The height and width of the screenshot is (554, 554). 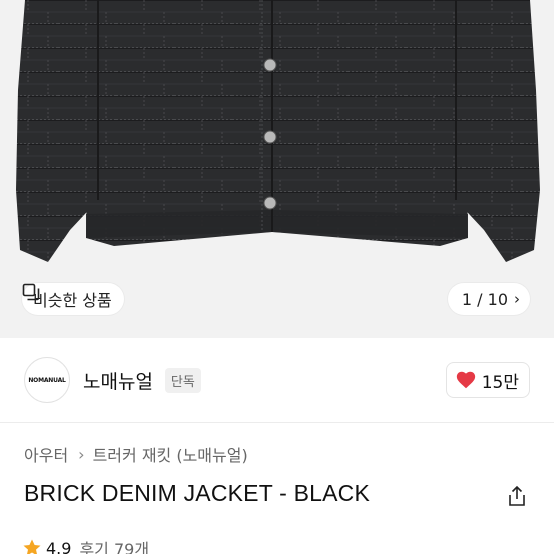 I want to click on share-icon, so click(x=517, y=496).